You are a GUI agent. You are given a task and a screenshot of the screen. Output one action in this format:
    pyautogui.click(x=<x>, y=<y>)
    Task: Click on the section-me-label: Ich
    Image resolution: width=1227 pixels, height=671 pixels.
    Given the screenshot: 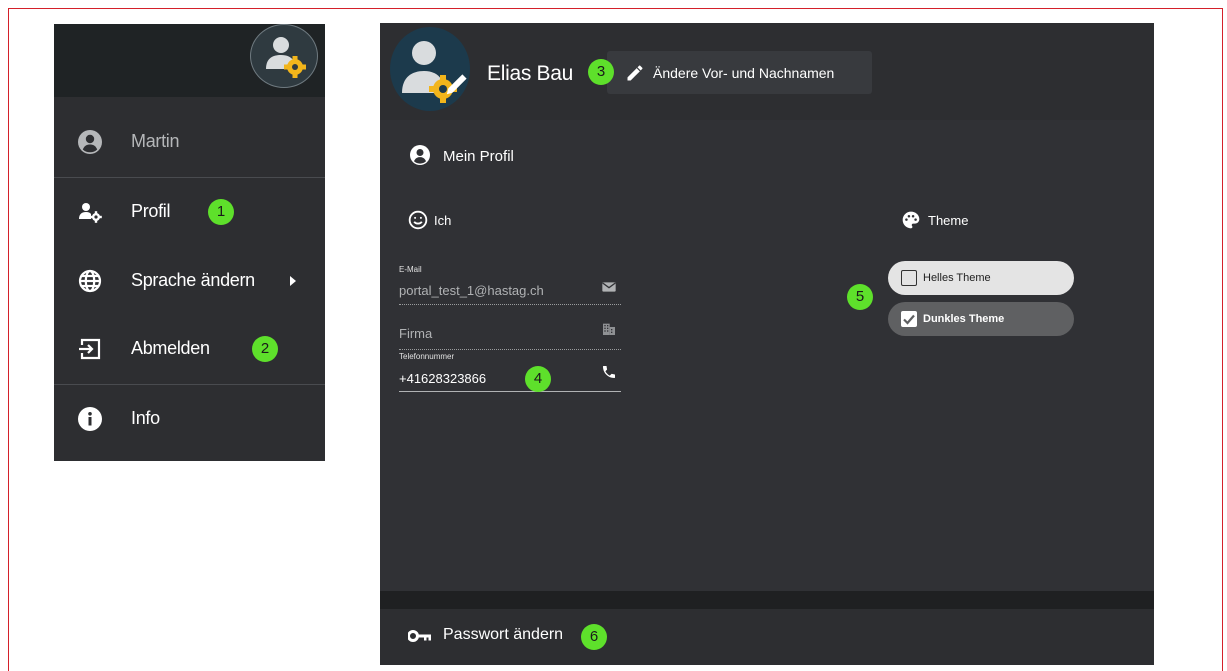 What is the action you would take?
    pyautogui.click(x=443, y=220)
    